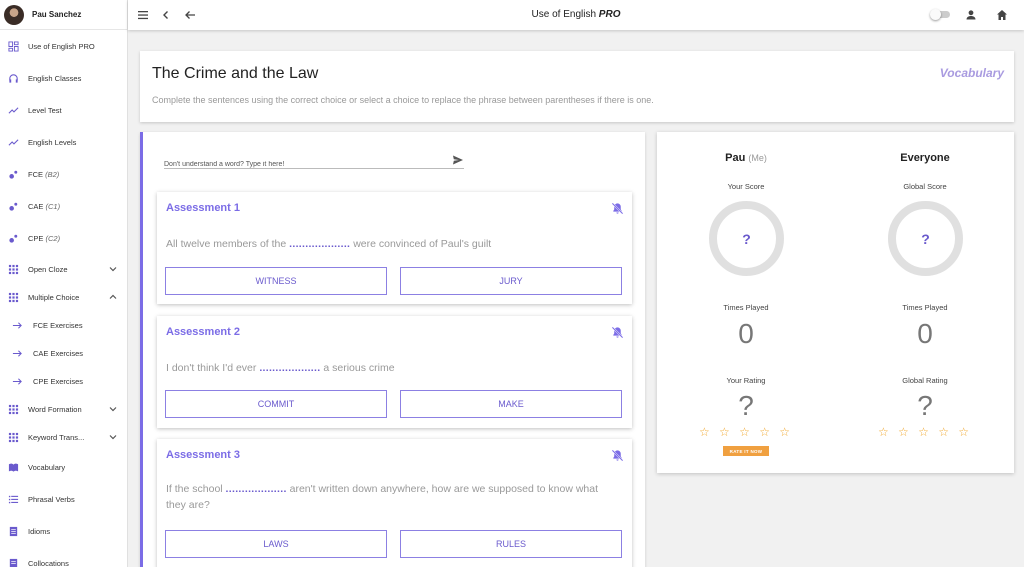 This screenshot has width=1024, height=567. What do you see at coordinates (13, 467) in the screenshot?
I see `book-icon` at bounding box center [13, 467].